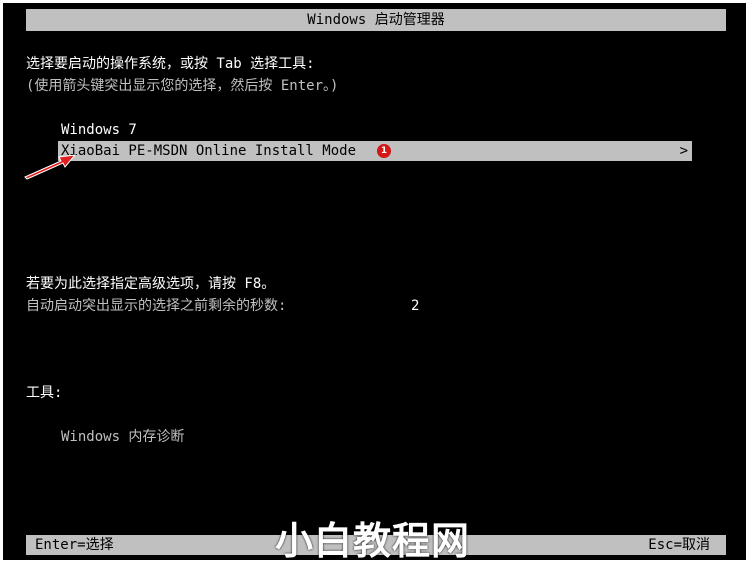 The image size is (749, 563). I want to click on advanced-options-hint: 若要为此选择指定高级选项，请按 F8。, so click(151, 284).